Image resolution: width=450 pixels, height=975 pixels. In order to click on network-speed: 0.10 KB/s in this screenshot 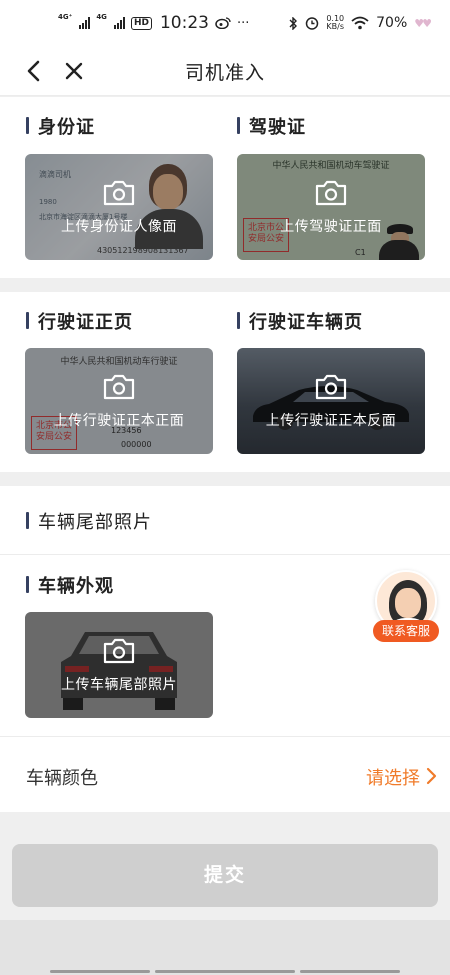, I will do `click(335, 23)`.